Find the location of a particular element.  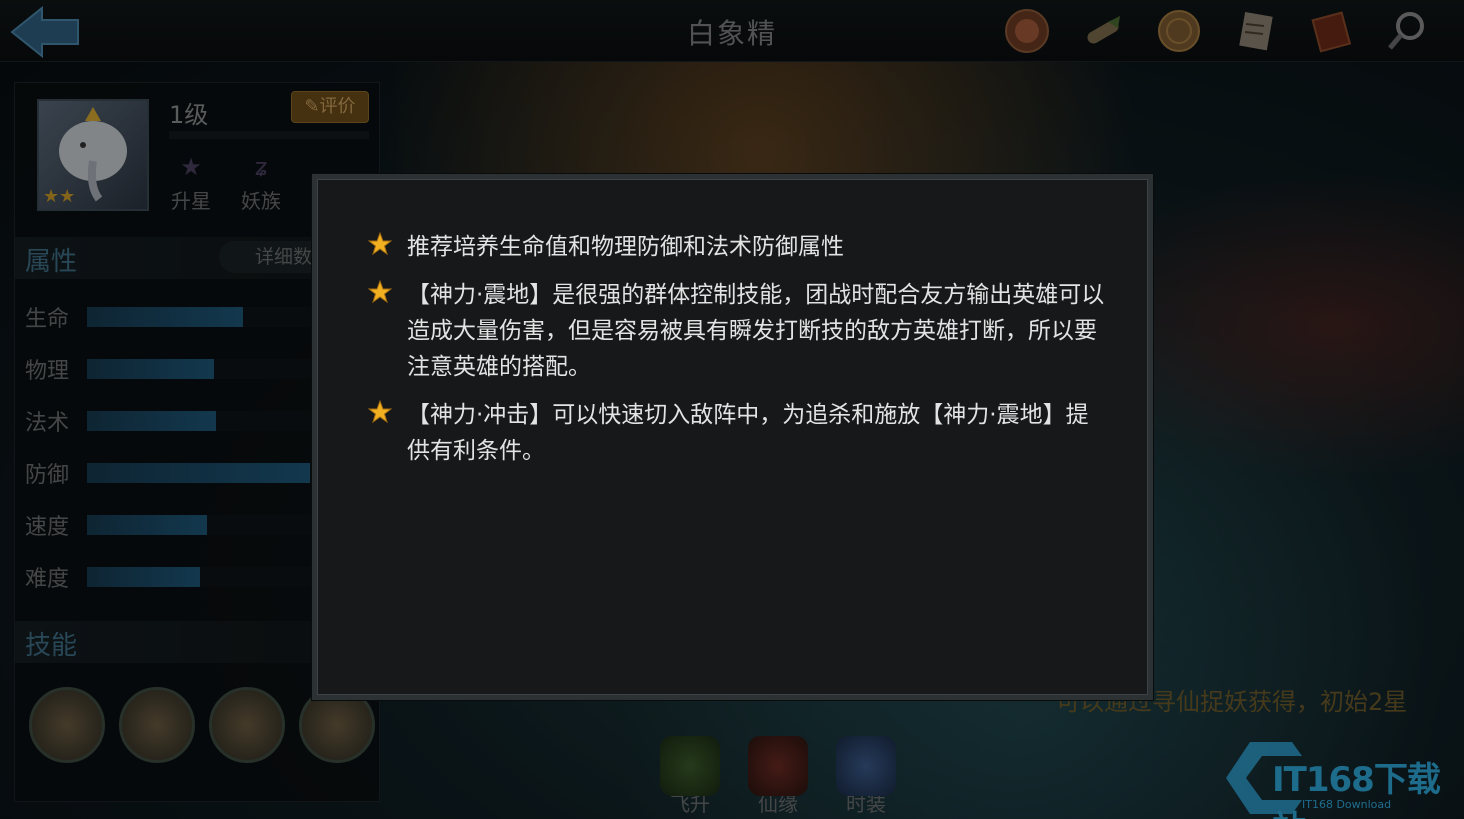

tip-text: 【神力·冲击】可以快速切入敌阵中，为追杀和施放【神力·震地】提供有利条件。 is located at coordinates (748, 433).